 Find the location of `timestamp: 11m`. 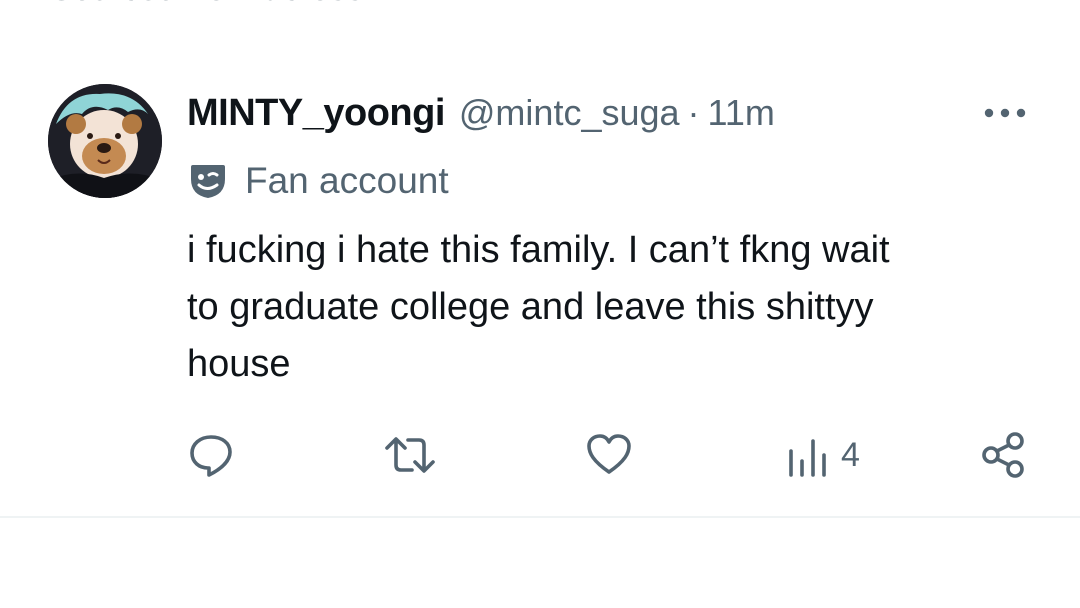

timestamp: 11m is located at coordinates (741, 113).